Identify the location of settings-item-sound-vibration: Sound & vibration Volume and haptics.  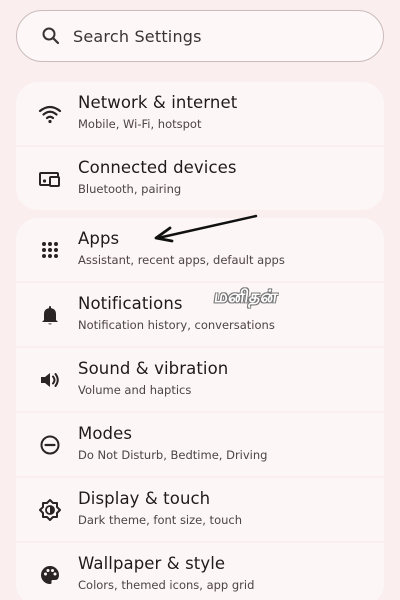
(200, 379).